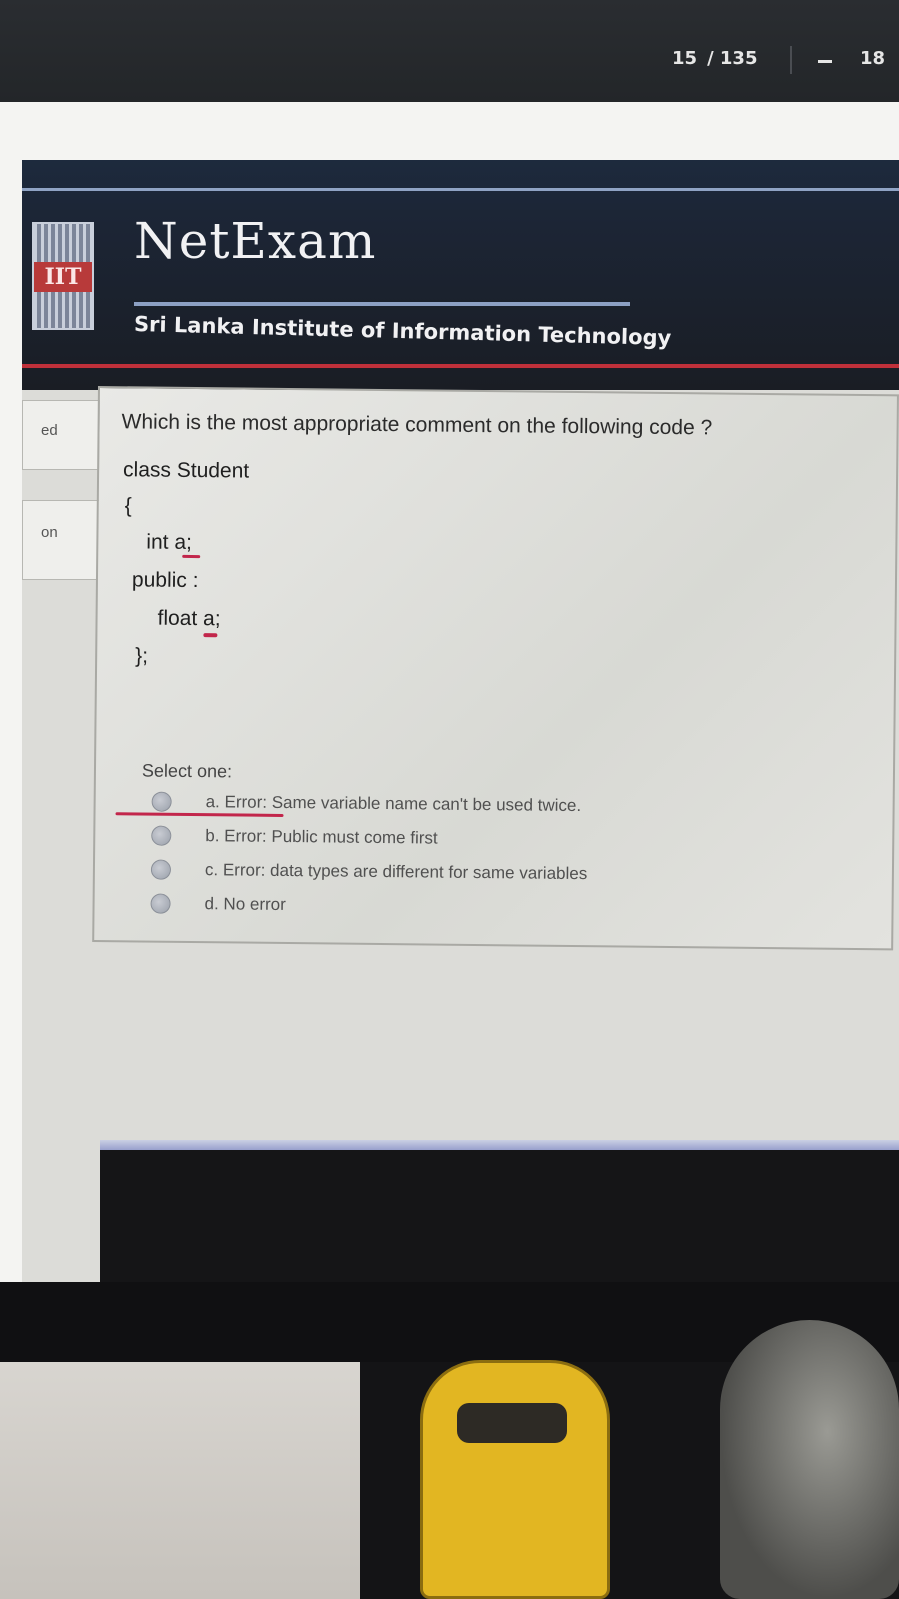 The width and height of the screenshot is (899, 1599). What do you see at coordinates (460, 189) in the screenshot?
I see `header-top-line` at bounding box center [460, 189].